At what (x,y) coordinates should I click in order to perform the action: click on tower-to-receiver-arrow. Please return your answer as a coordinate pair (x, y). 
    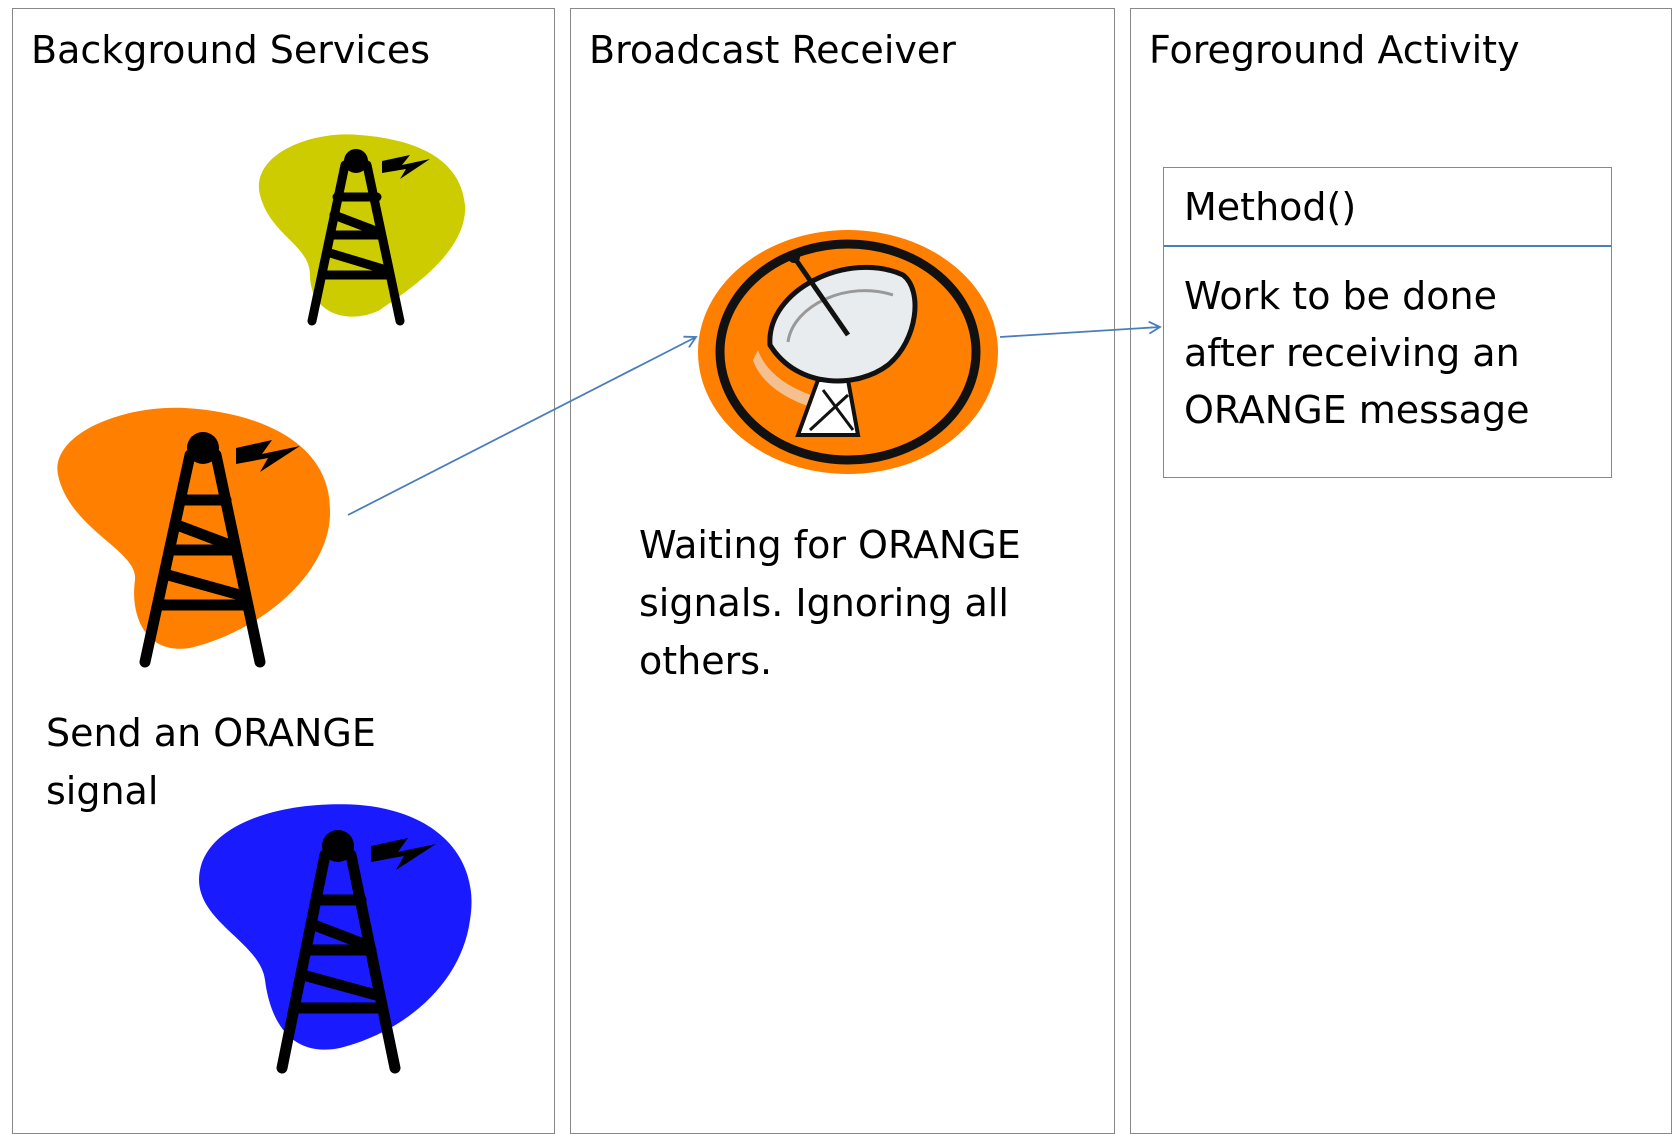
    Looking at the image, I should click on (522, 425).